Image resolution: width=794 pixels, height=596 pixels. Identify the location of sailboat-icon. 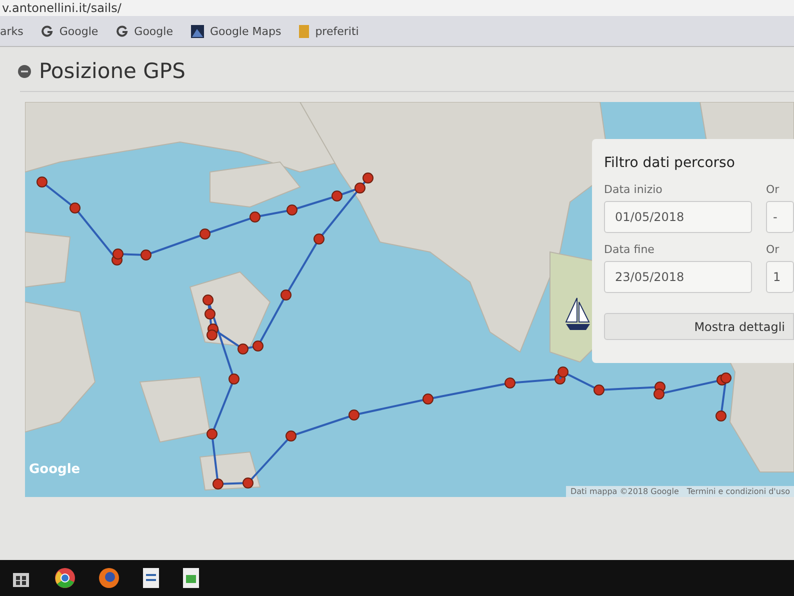
(577, 314).